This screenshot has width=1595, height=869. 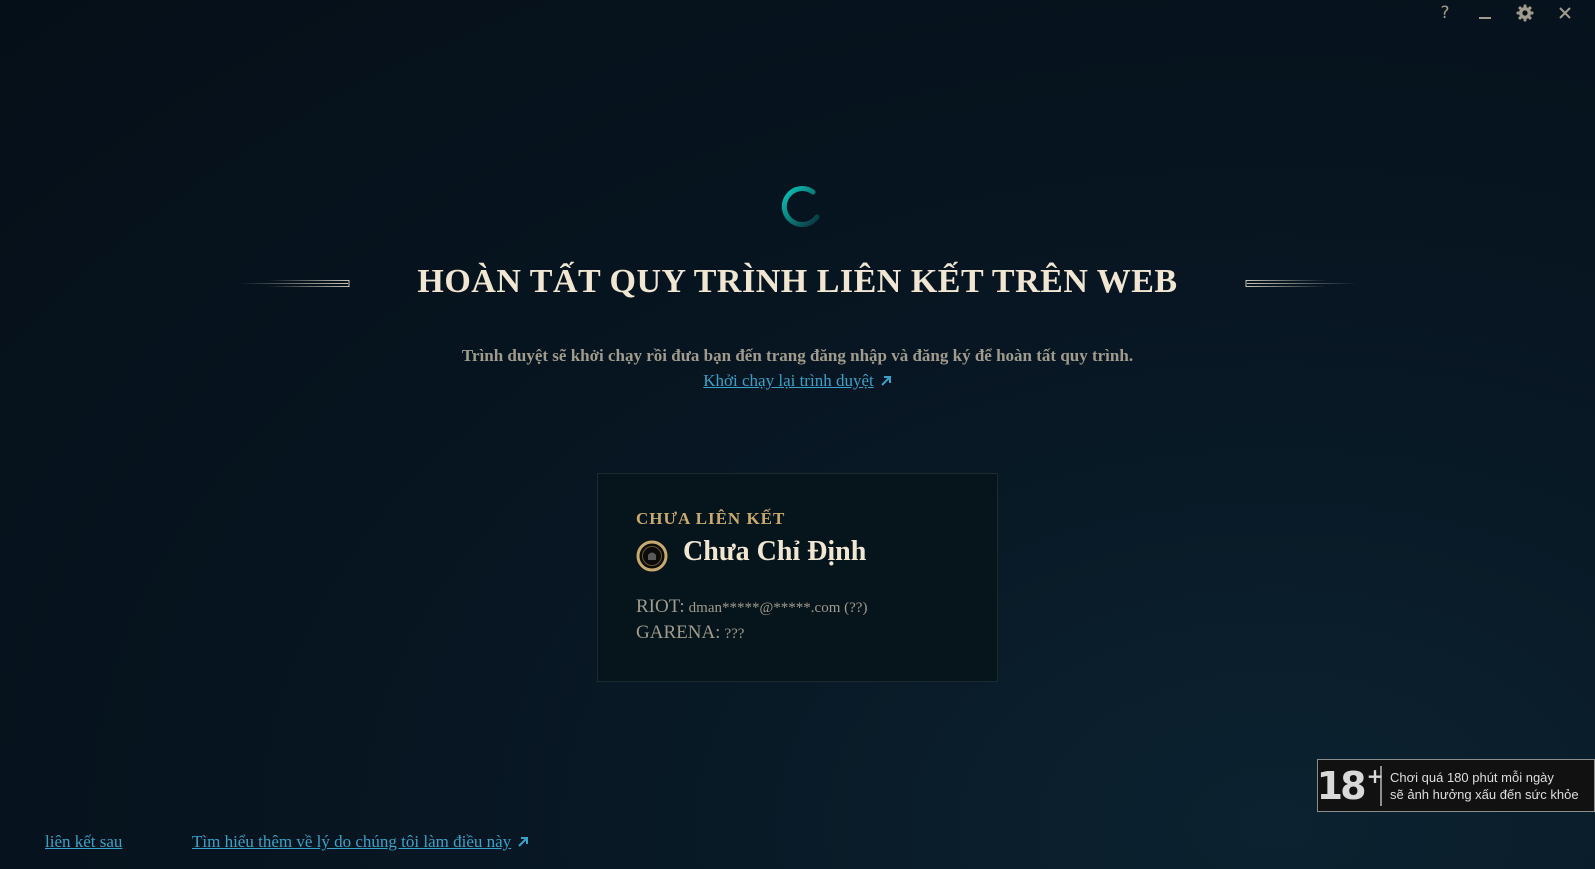 I want to click on close-button, so click(x=1565, y=13).